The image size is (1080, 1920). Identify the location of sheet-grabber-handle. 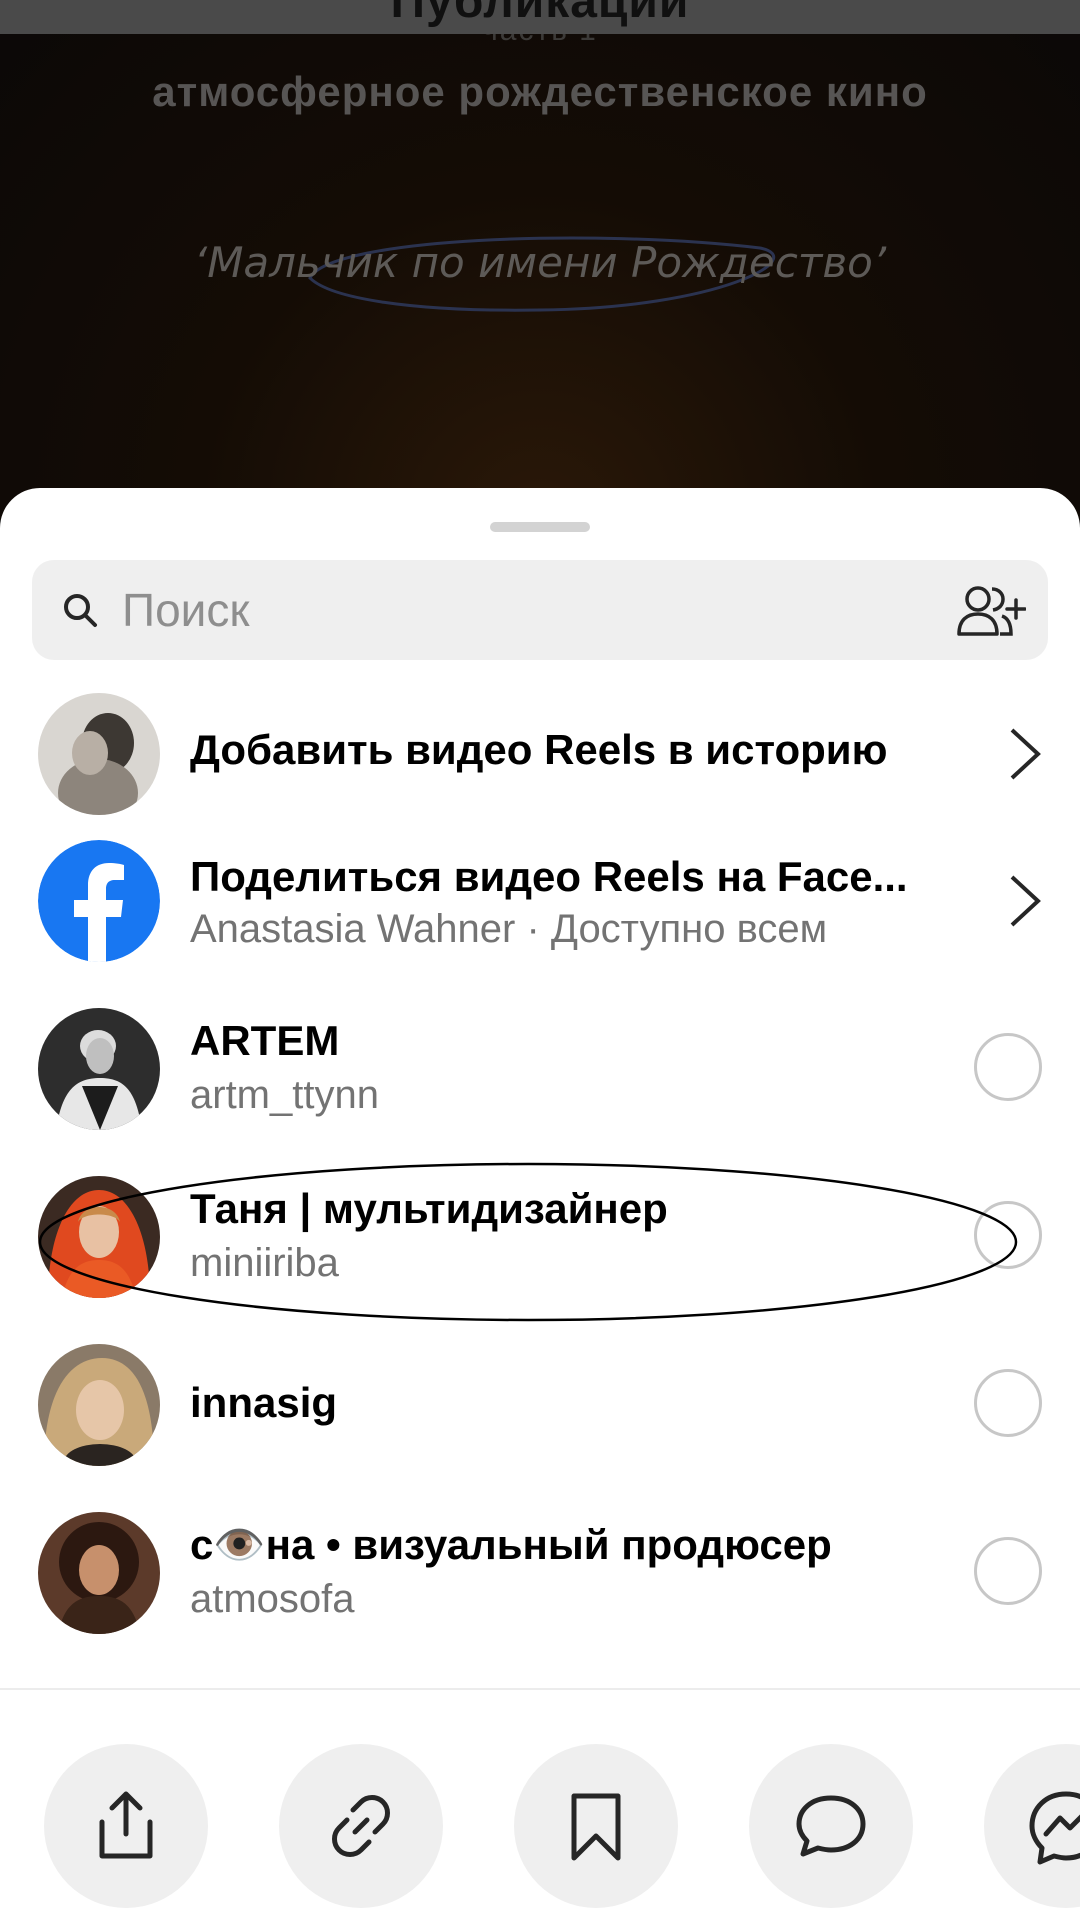
(540, 527).